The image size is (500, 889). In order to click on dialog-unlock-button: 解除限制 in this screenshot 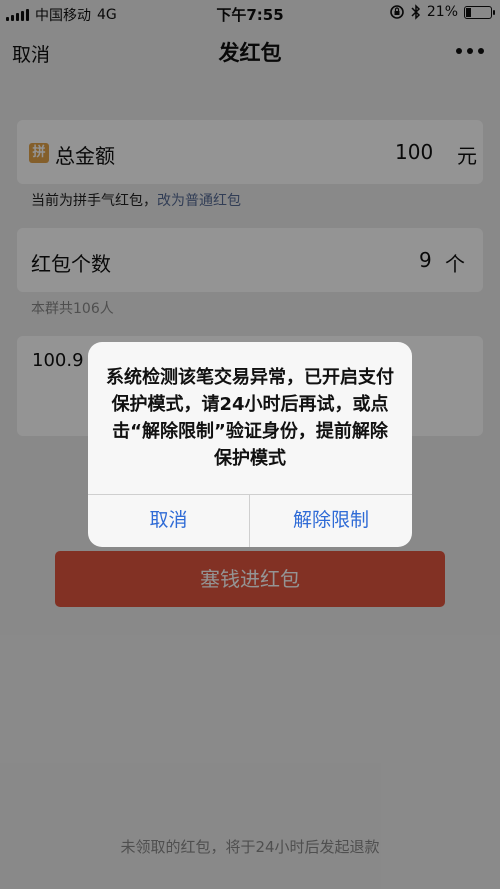, I will do `click(331, 520)`.